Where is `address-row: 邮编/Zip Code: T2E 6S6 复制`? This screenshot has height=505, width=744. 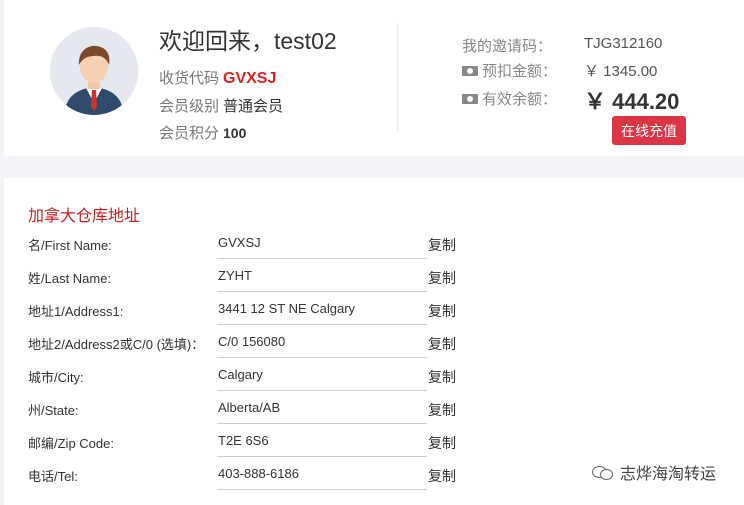 address-row: 邮编/Zip Code: T2E 6S6 复制 is located at coordinates (374, 440).